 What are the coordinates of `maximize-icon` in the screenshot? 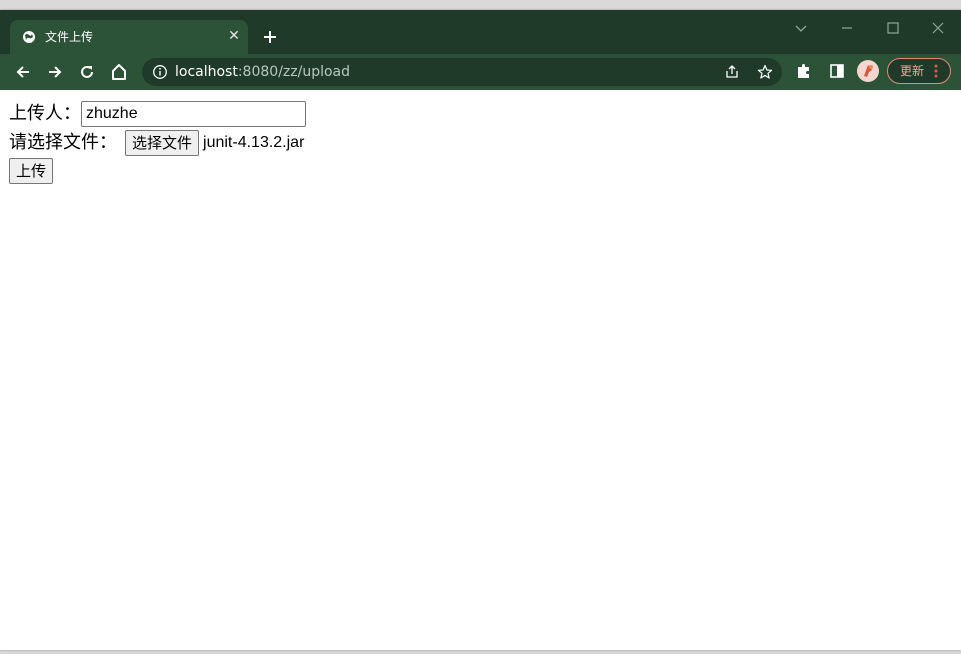 It's located at (893, 28).